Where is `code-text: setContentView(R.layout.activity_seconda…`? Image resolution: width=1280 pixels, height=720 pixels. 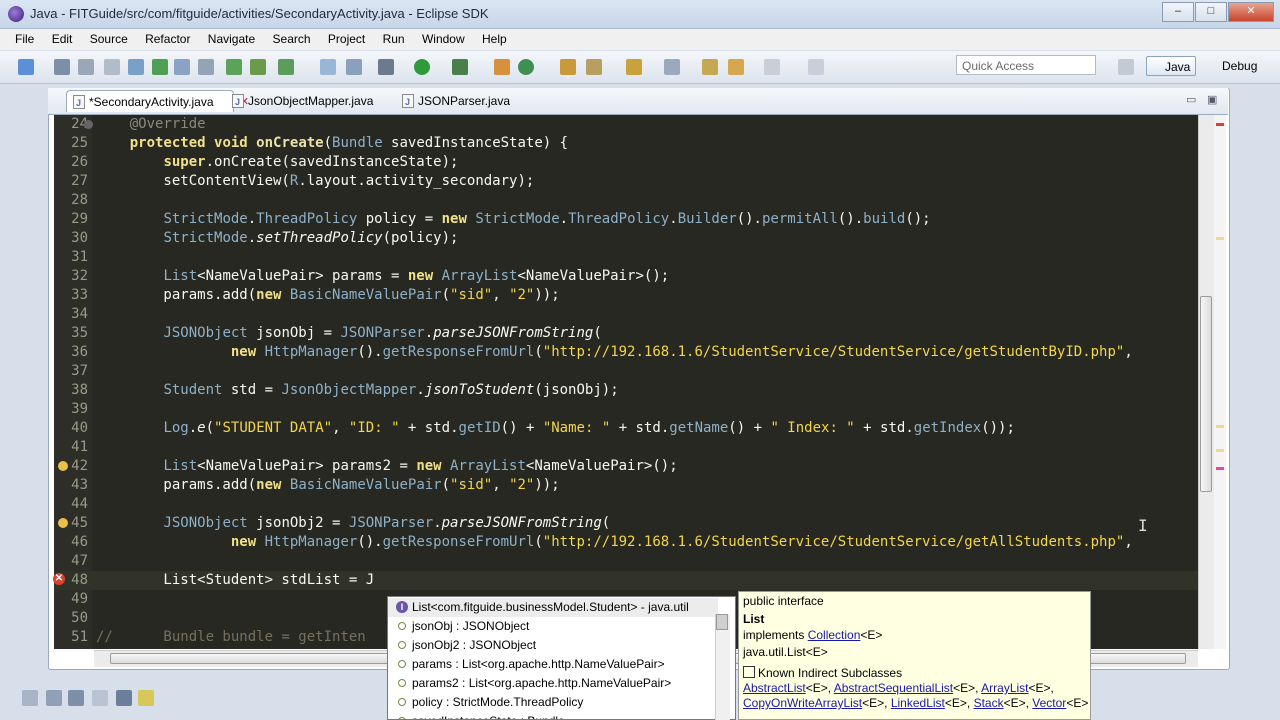
code-text: setContentView(R.layout.activity_seconda… is located at coordinates (315, 181).